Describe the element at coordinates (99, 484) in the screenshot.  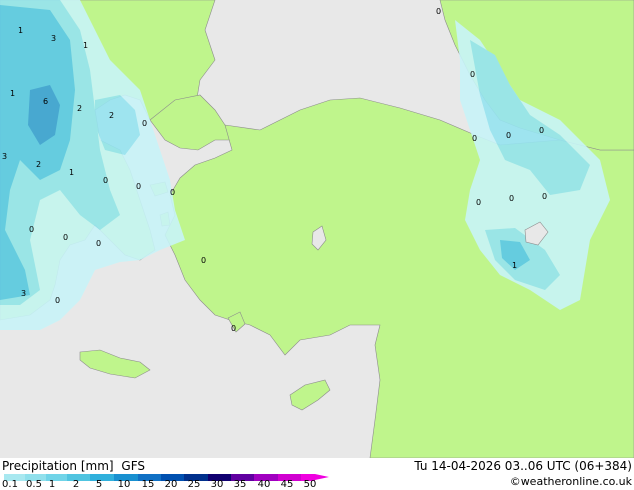
I see `scale-label: 5` at that location.